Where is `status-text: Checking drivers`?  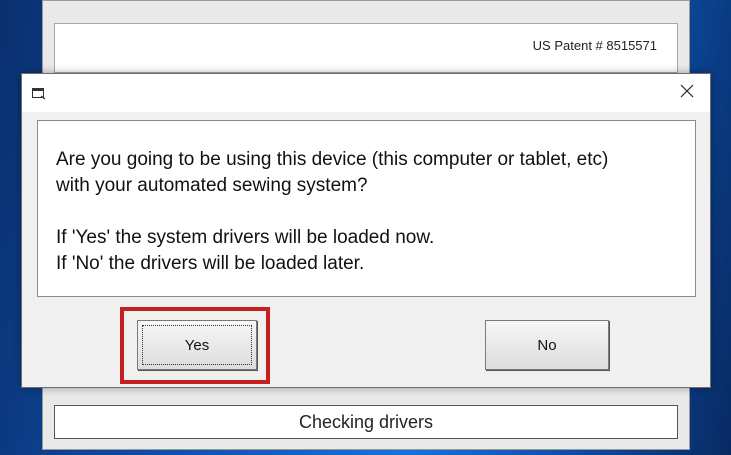 status-text: Checking drivers is located at coordinates (366, 421).